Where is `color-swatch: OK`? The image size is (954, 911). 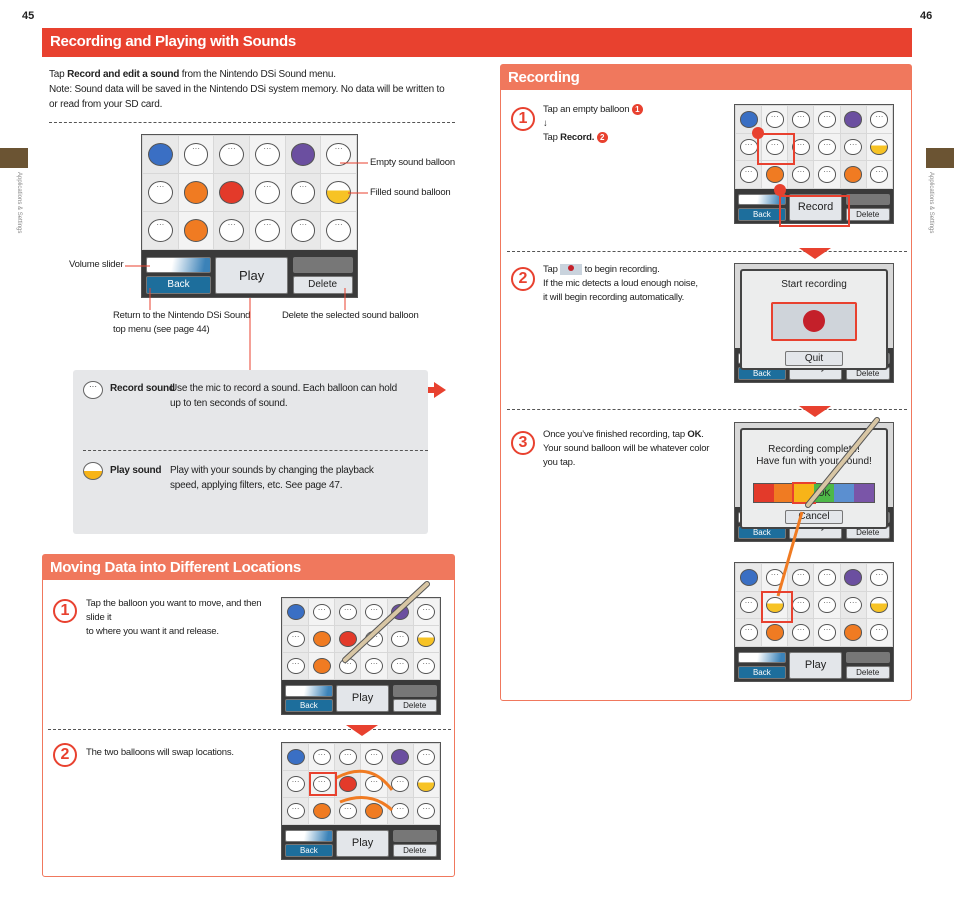 color-swatch: OK is located at coordinates (824, 493).